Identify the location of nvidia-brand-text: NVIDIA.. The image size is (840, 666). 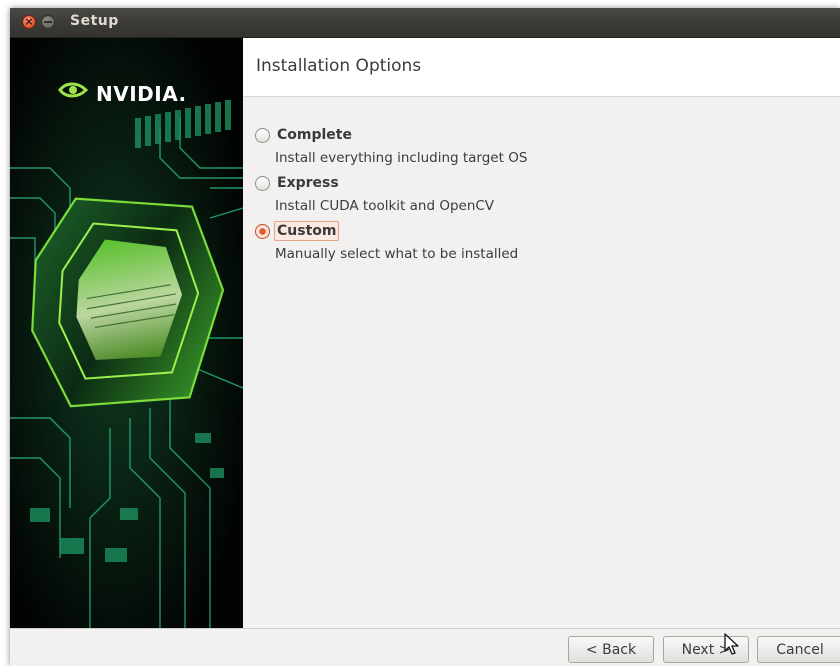
(141, 94).